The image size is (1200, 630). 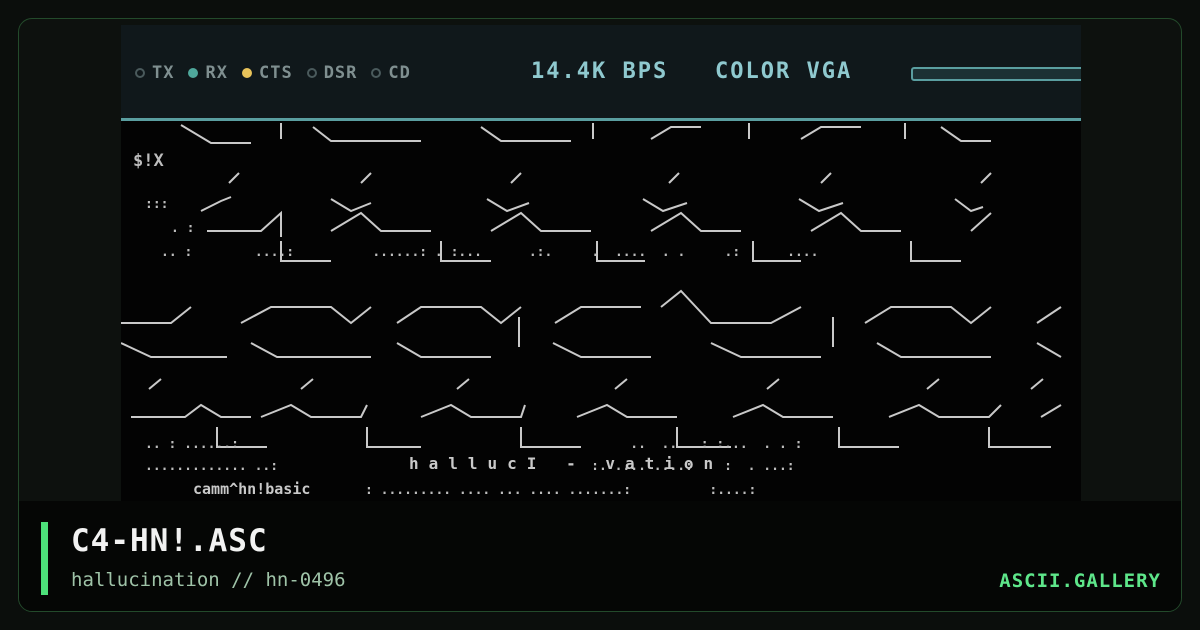 What do you see at coordinates (44, 558) in the screenshot?
I see `accent-bar` at bounding box center [44, 558].